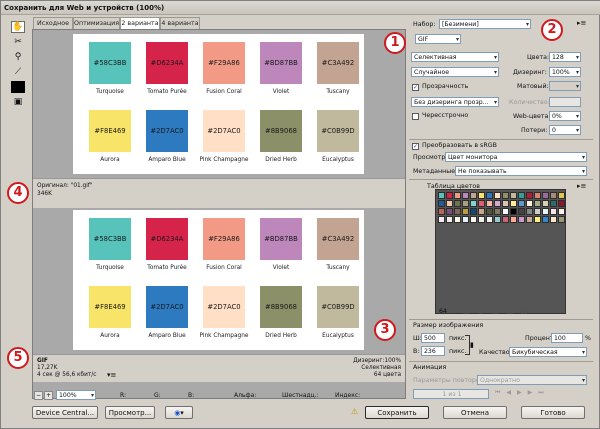 Image resolution: width=600 pixels, height=429 pixels. I want to click on lock-color-icon: ▣, so click(499, 311).